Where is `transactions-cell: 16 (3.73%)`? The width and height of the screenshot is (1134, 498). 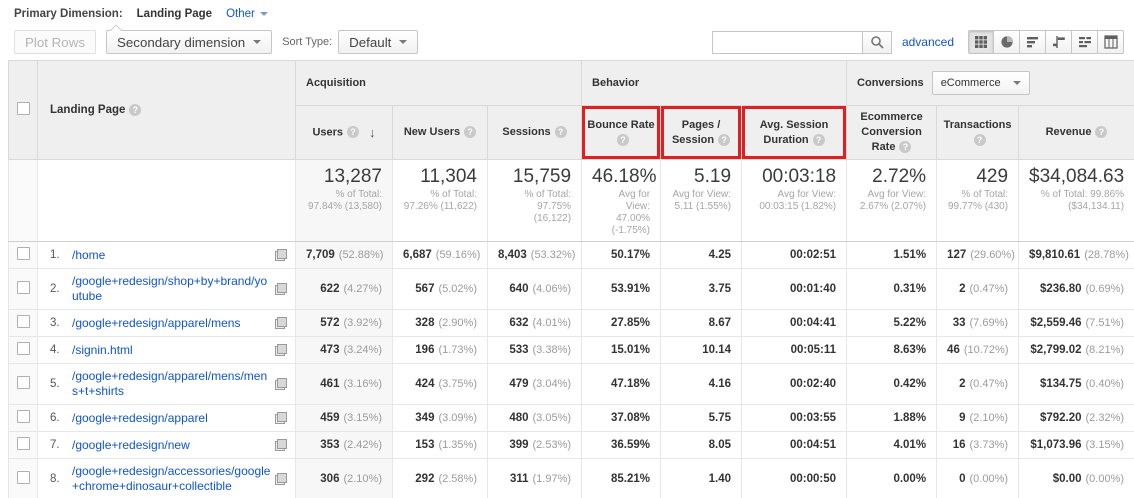
transactions-cell: 16 (3.73%) is located at coordinates (978, 445).